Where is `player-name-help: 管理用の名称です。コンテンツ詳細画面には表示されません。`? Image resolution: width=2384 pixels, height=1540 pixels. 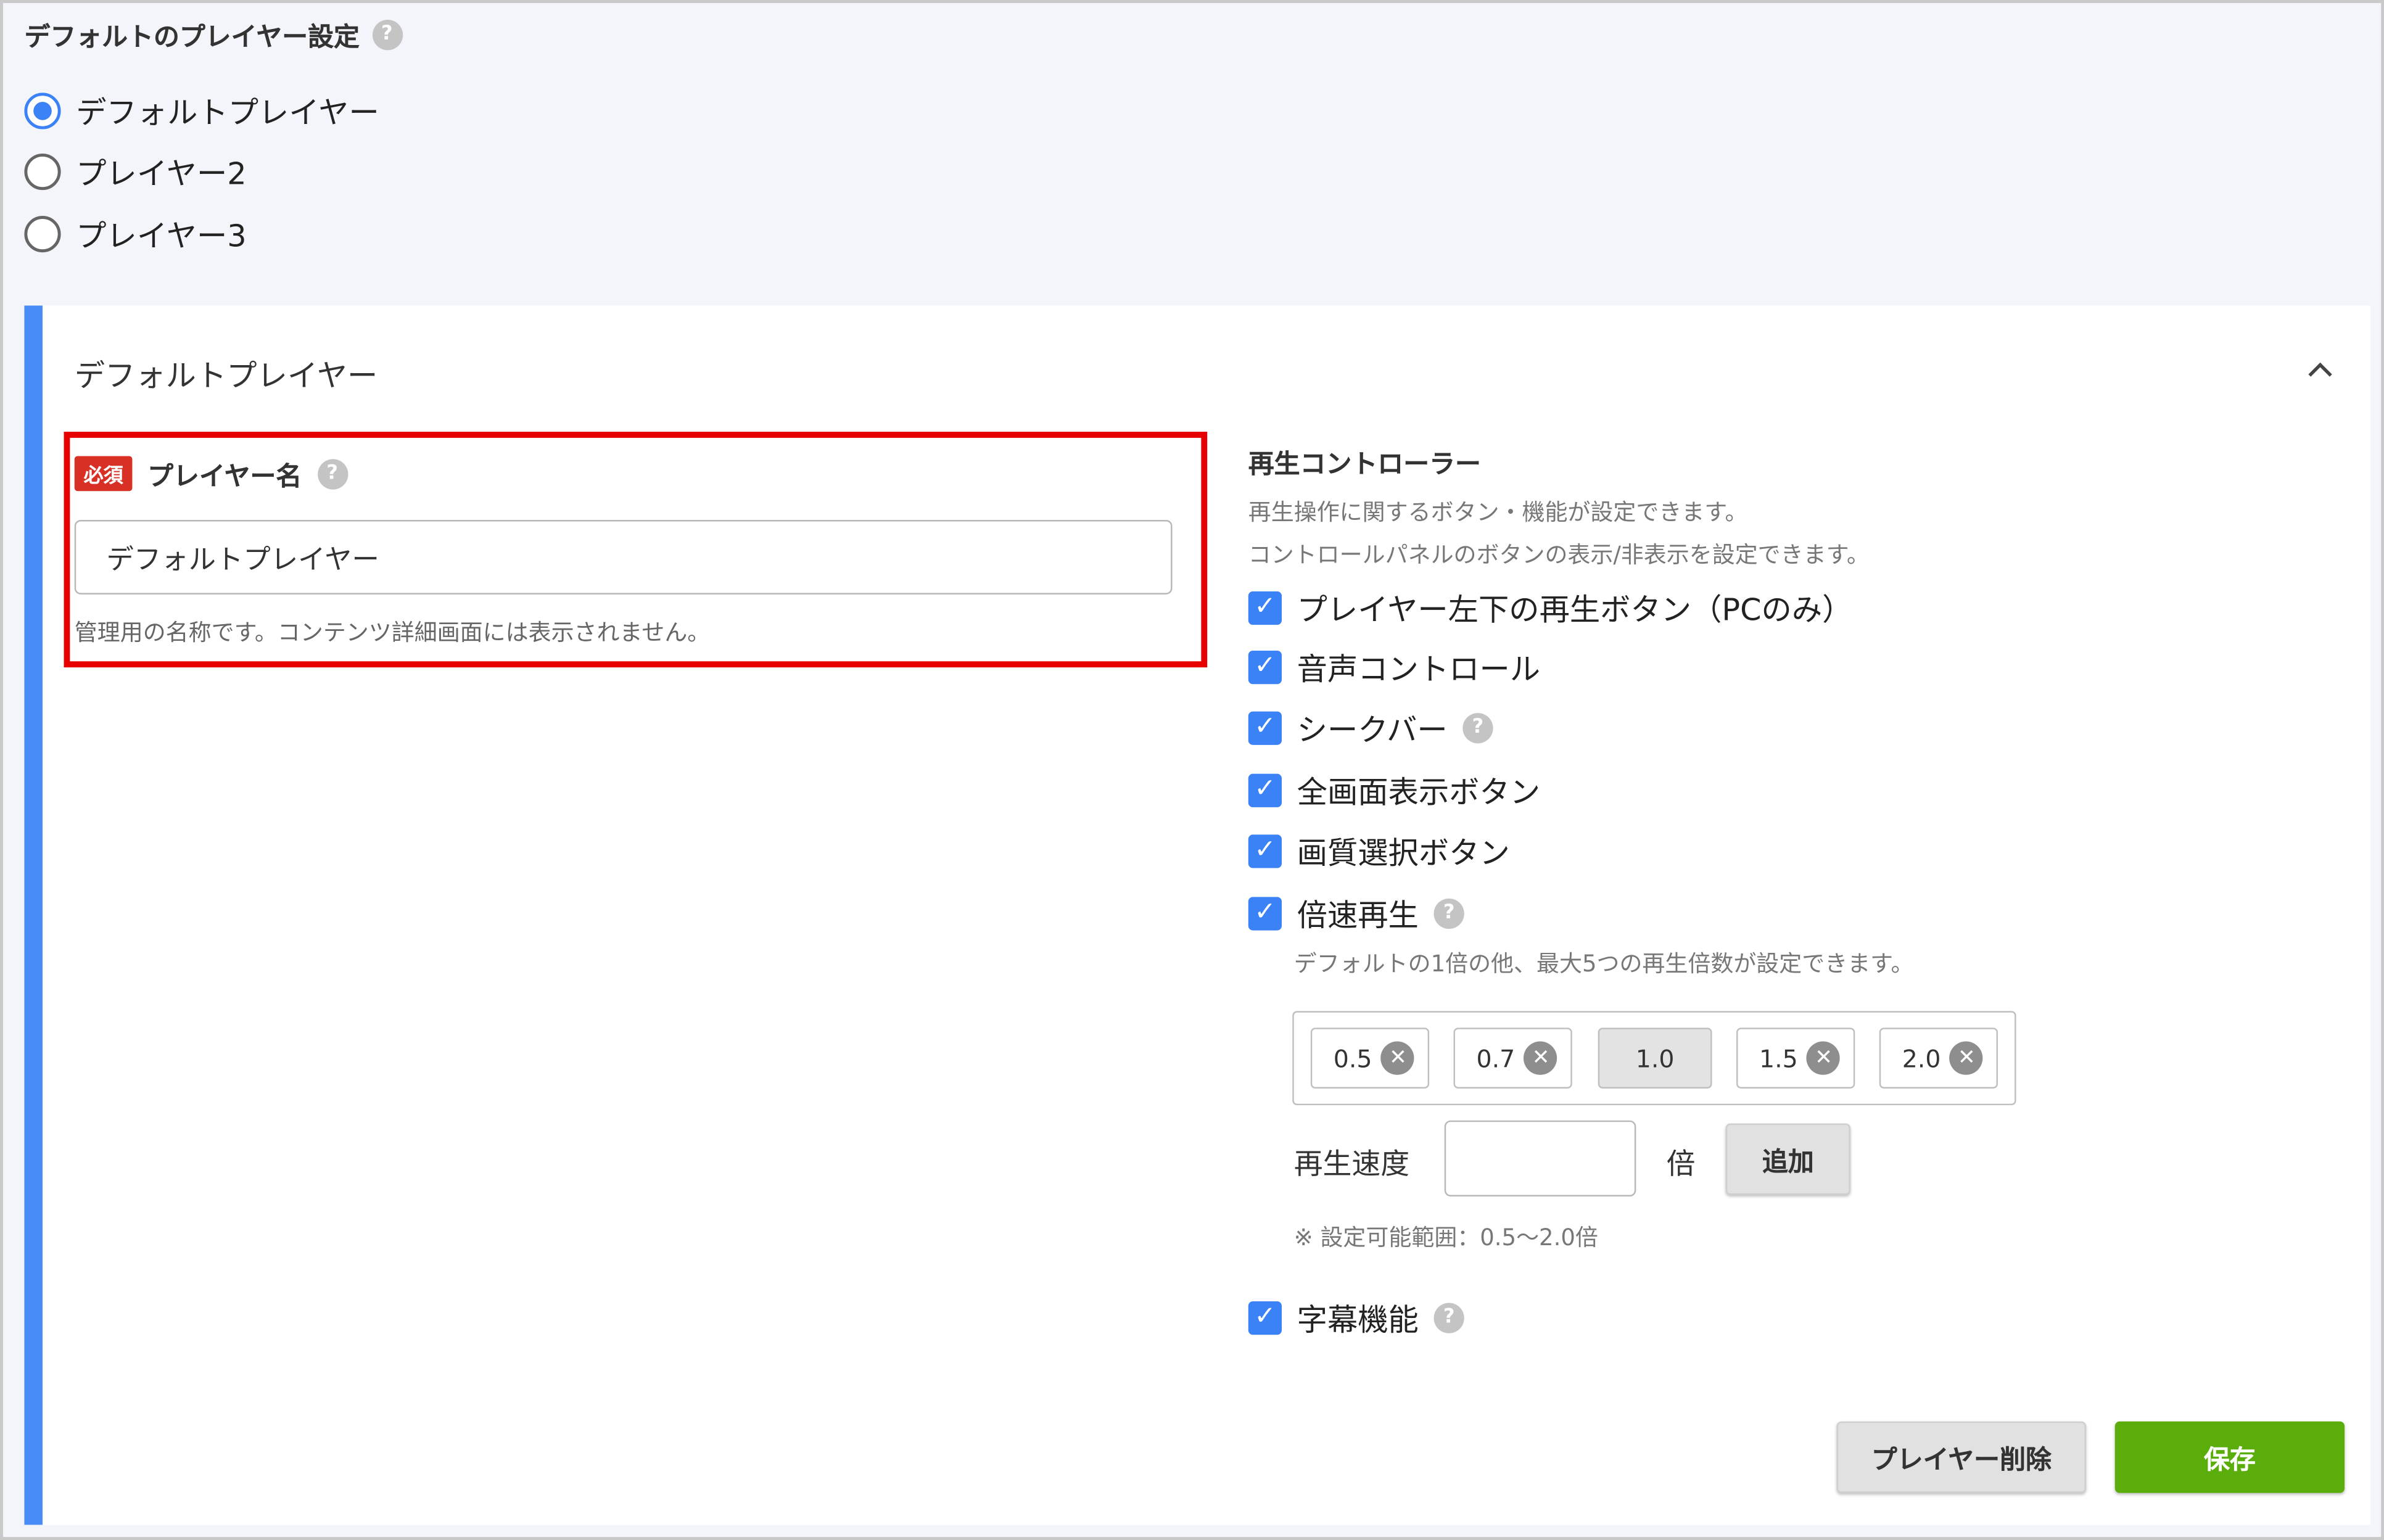
player-name-help: 管理用の名称です。コンテンツ詳細画面には表示されません。 is located at coordinates (392, 632).